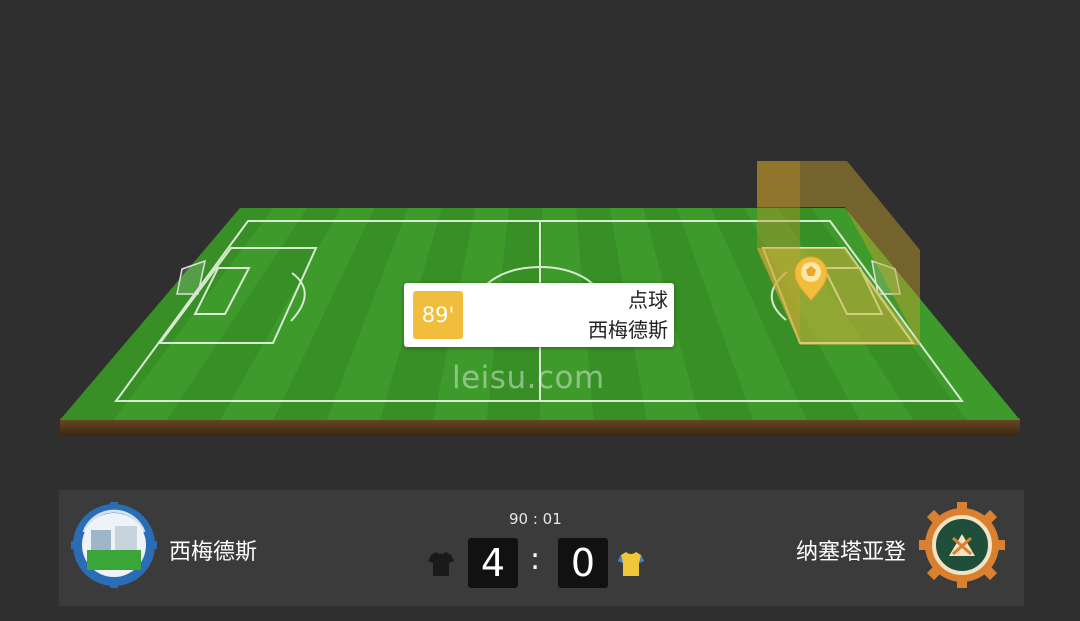 The width and height of the screenshot is (1080, 621). What do you see at coordinates (438, 315) in the screenshot?
I see `event-minute-badge: 89'` at bounding box center [438, 315].